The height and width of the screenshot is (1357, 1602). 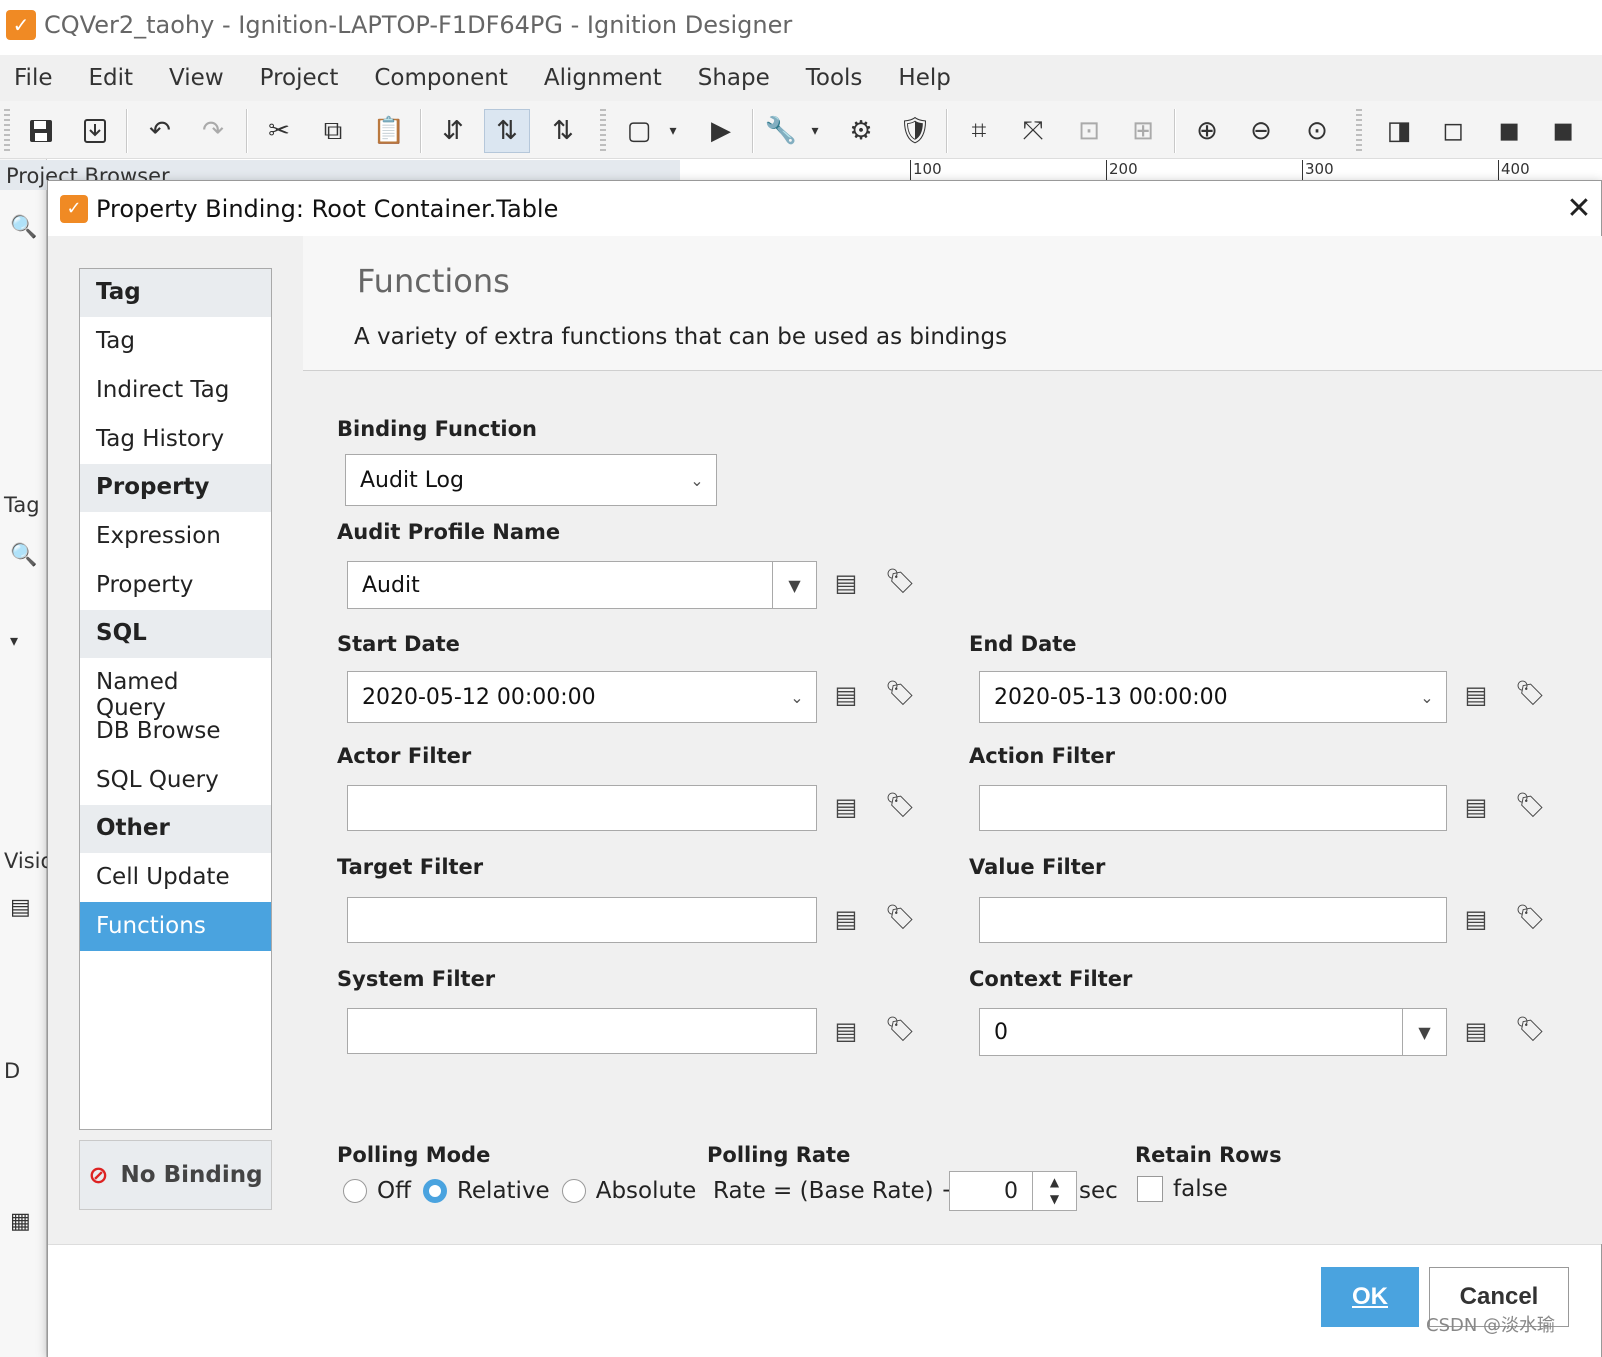 What do you see at coordinates (607, 78) in the screenshot?
I see `menu-alignment: Alignment` at bounding box center [607, 78].